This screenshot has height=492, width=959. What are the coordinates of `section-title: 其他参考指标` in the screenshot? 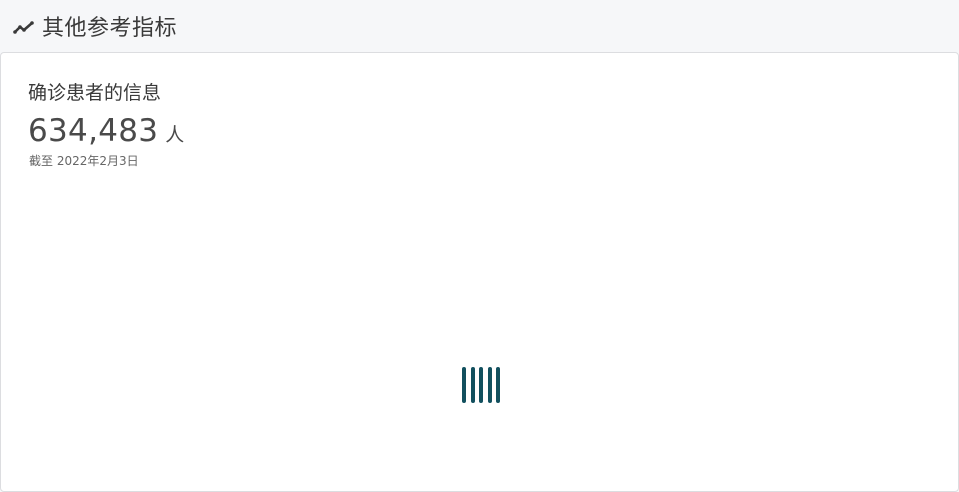 It's located at (110, 28).